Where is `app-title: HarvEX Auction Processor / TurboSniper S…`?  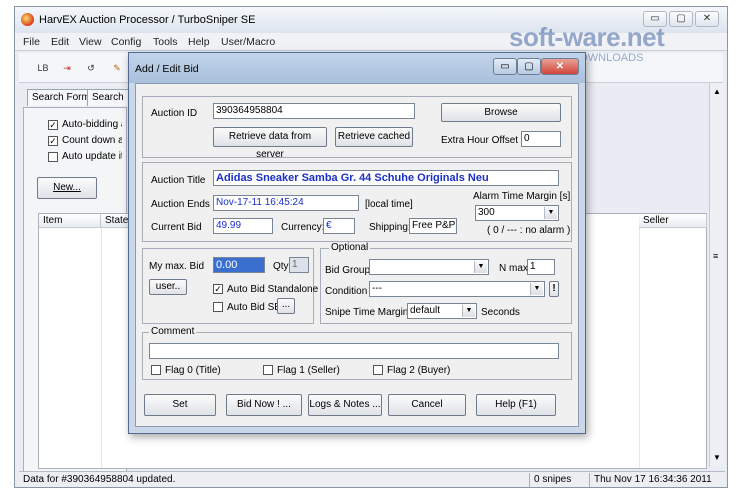 app-title: HarvEX Auction Processor / TurboSniper S… is located at coordinates (147, 20).